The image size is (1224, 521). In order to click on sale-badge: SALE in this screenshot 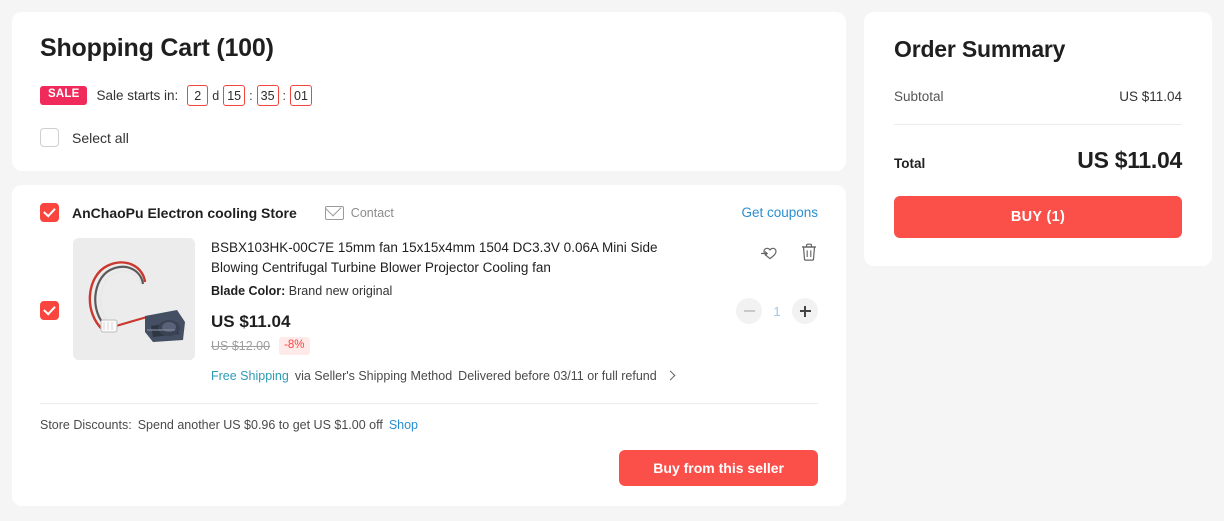, I will do `click(64, 95)`.